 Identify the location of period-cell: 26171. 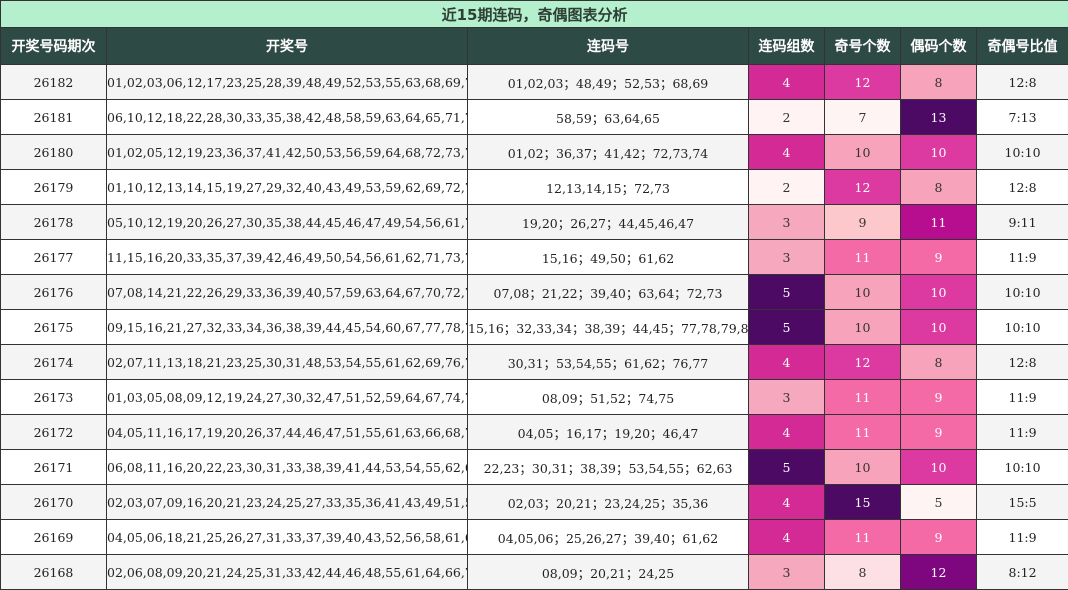
(53, 467).